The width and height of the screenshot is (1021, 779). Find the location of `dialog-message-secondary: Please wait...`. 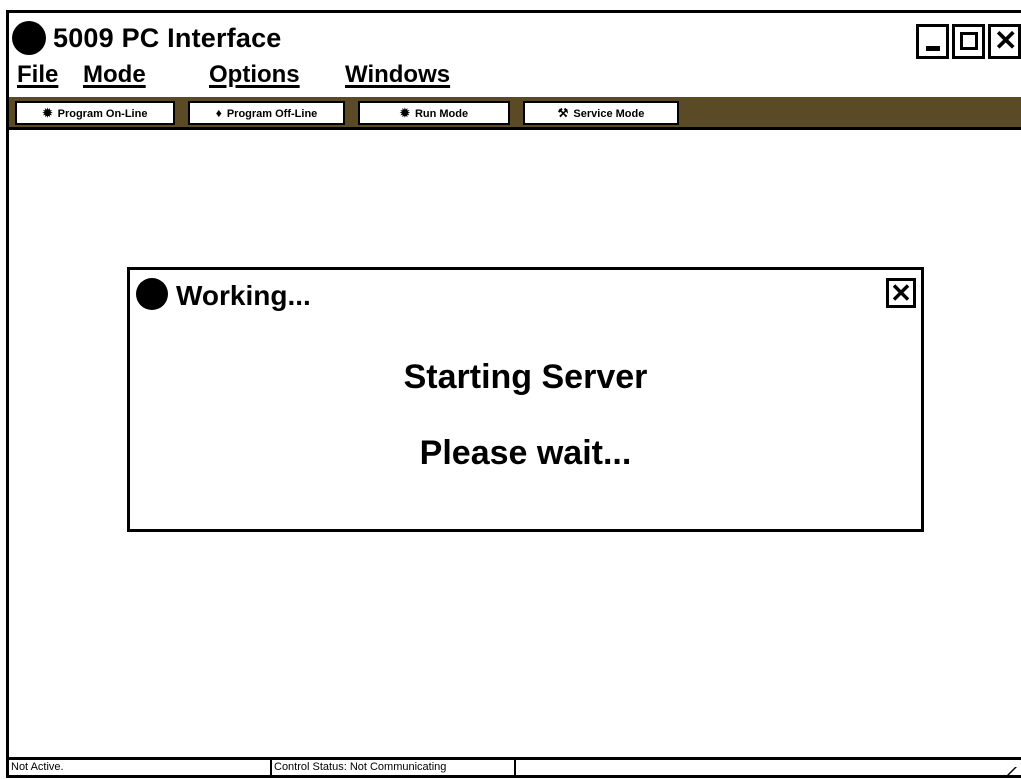

dialog-message-secondary: Please wait... is located at coordinates (525, 453).